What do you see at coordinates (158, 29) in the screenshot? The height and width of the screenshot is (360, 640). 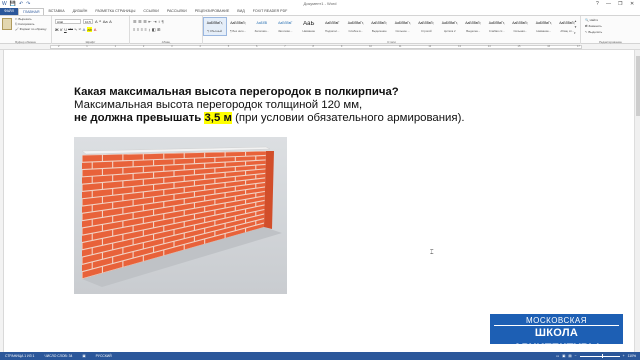 I see `borders-icon: ⊞` at bounding box center [158, 29].